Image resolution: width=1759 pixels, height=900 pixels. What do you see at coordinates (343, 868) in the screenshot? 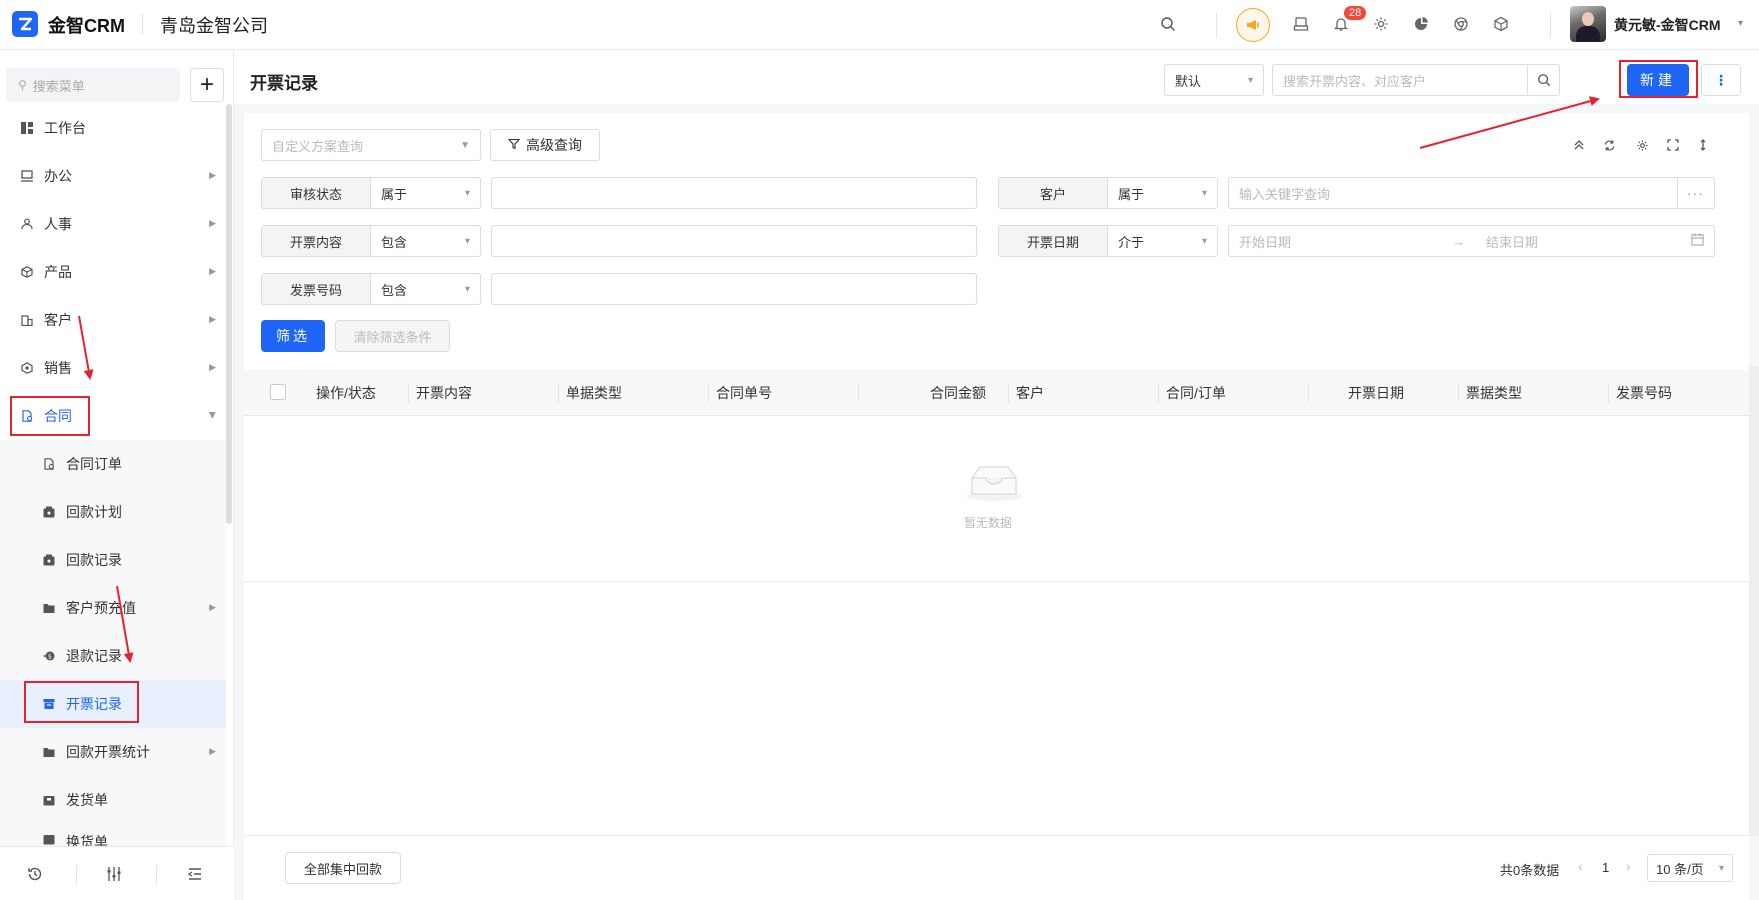
I see `collect-all-payments-button: 全部集中回款` at bounding box center [343, 868].